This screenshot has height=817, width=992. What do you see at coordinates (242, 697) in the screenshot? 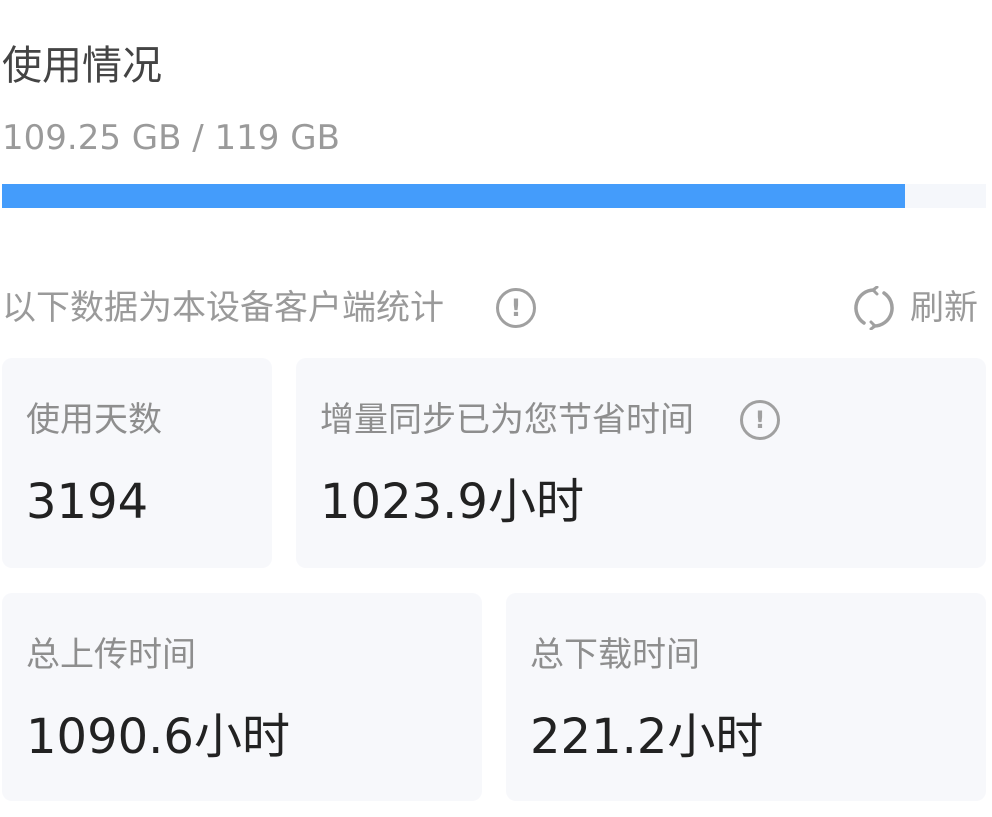
I see `stat-card-upload-time: 总上传时间 1090.6小时` at bounding box center [242, 697].